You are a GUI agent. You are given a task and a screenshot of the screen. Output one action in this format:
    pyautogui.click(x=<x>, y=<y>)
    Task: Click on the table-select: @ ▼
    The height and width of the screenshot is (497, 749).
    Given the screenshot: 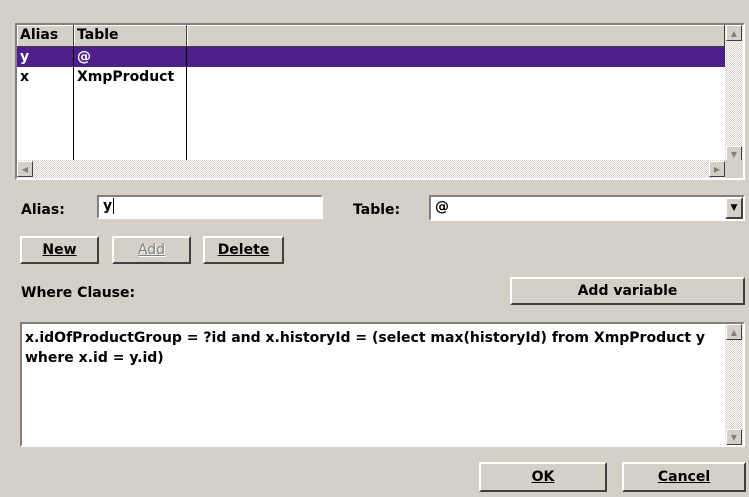 What is the action you would take?
    pyautogui.click(x=587, y=208)
    